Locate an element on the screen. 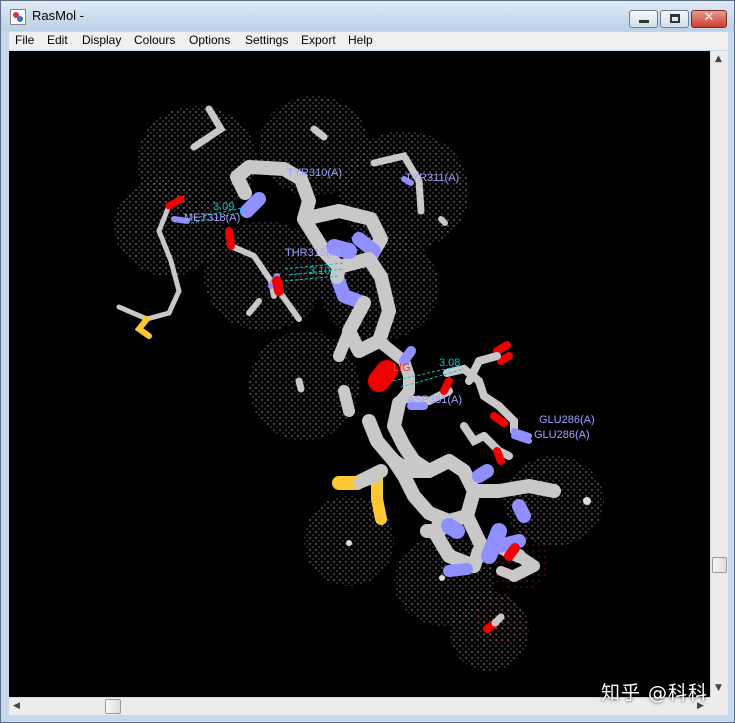 This screenshot has height=723, width=735. close-icon: ✕ is located at coordinates (709, 17).